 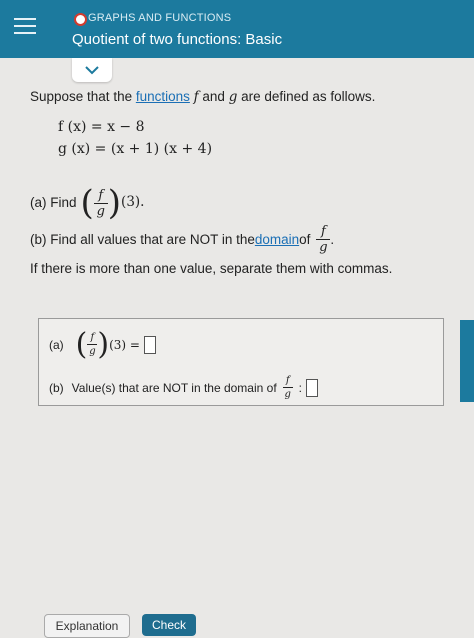 What do you see at coordinates (312, 387) in the screenshot?
I see `answer-b-input` at bounding box center [312, 387].